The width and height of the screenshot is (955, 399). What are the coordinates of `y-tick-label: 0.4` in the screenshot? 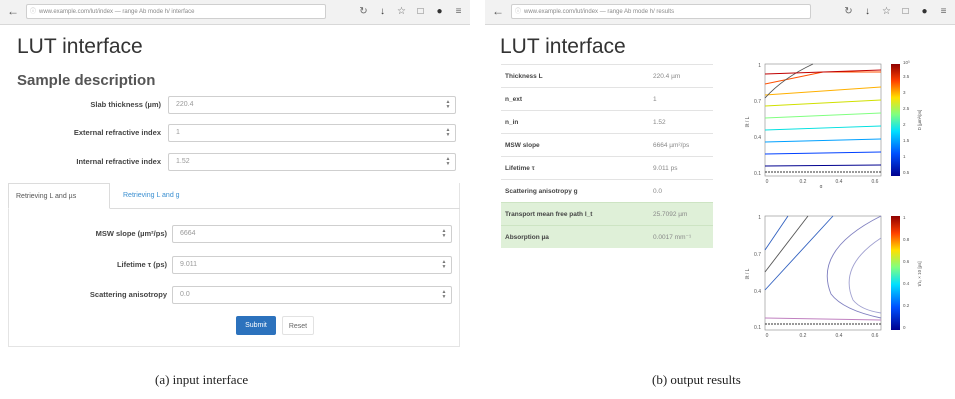 It's located at (757, 138).